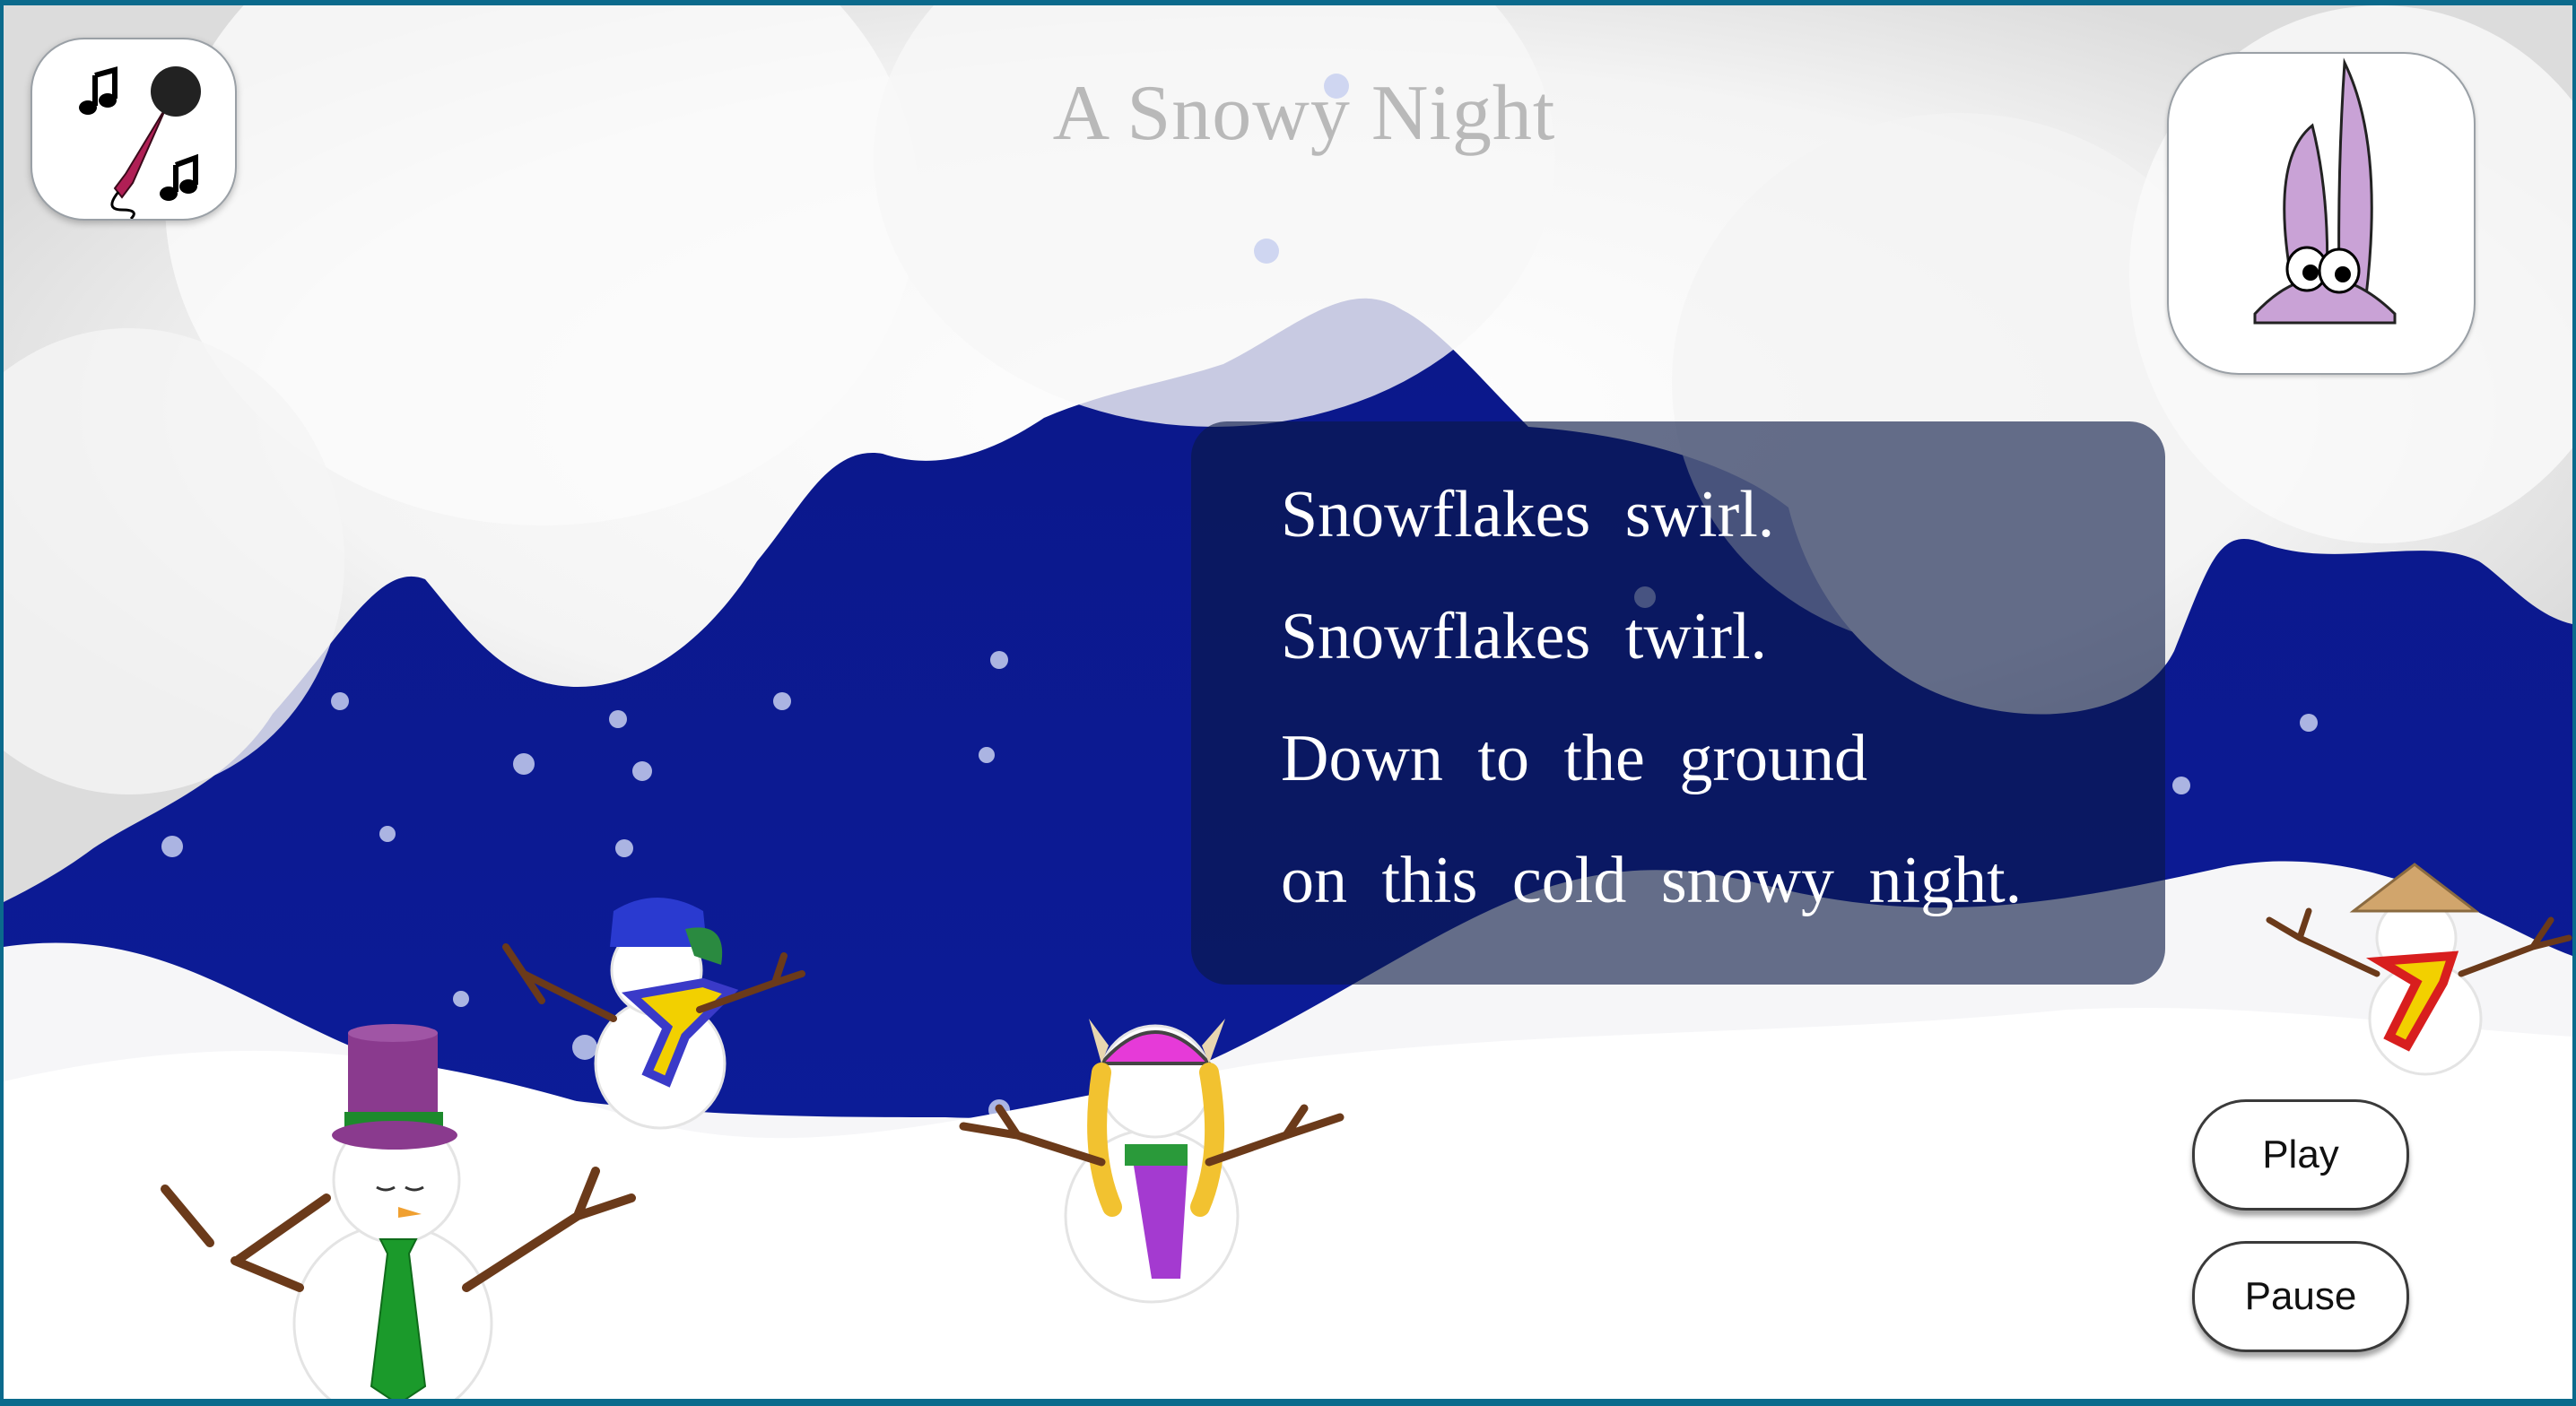 The height and width of the screenshot is (1406, 2576). Describe the element at coordinates (1528, 514) in the screenshot. I see `poem-line: Snowflakes swirl.` at that location.